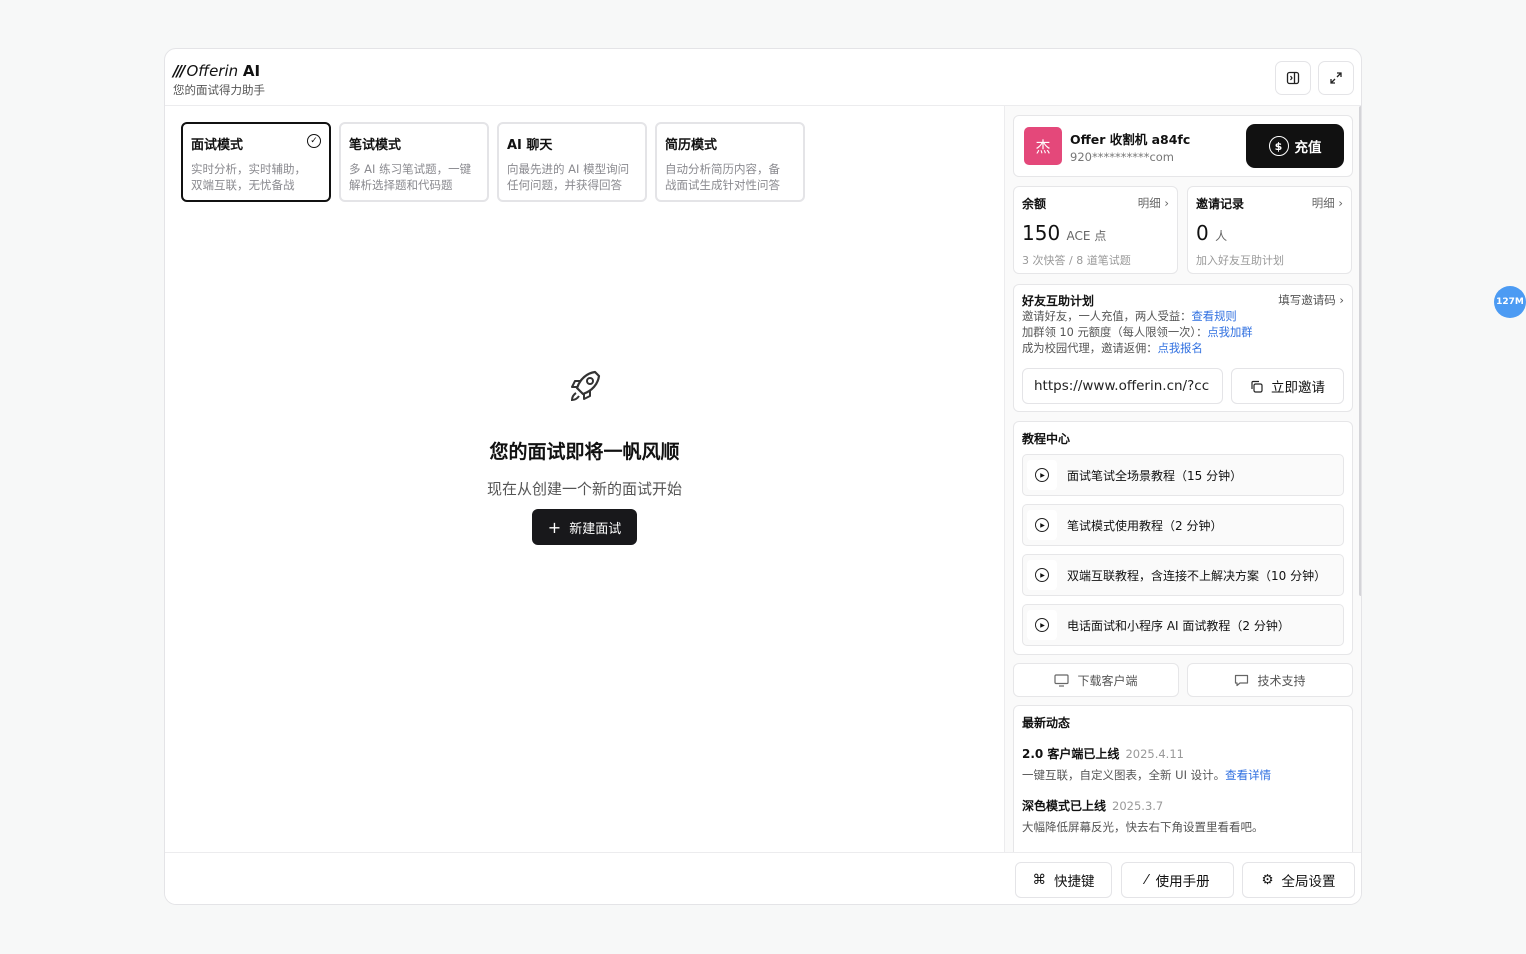 Image resolution: width=1526 pixels, height=954 pixels. I want to click on invites-detail-link: 明细 ›, so click(1327, 203).